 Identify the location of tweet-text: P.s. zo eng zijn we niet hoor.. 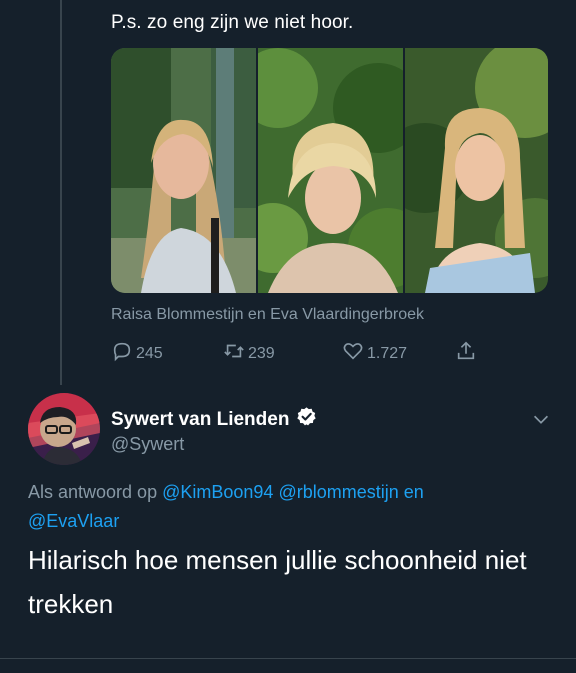
(232, 22).